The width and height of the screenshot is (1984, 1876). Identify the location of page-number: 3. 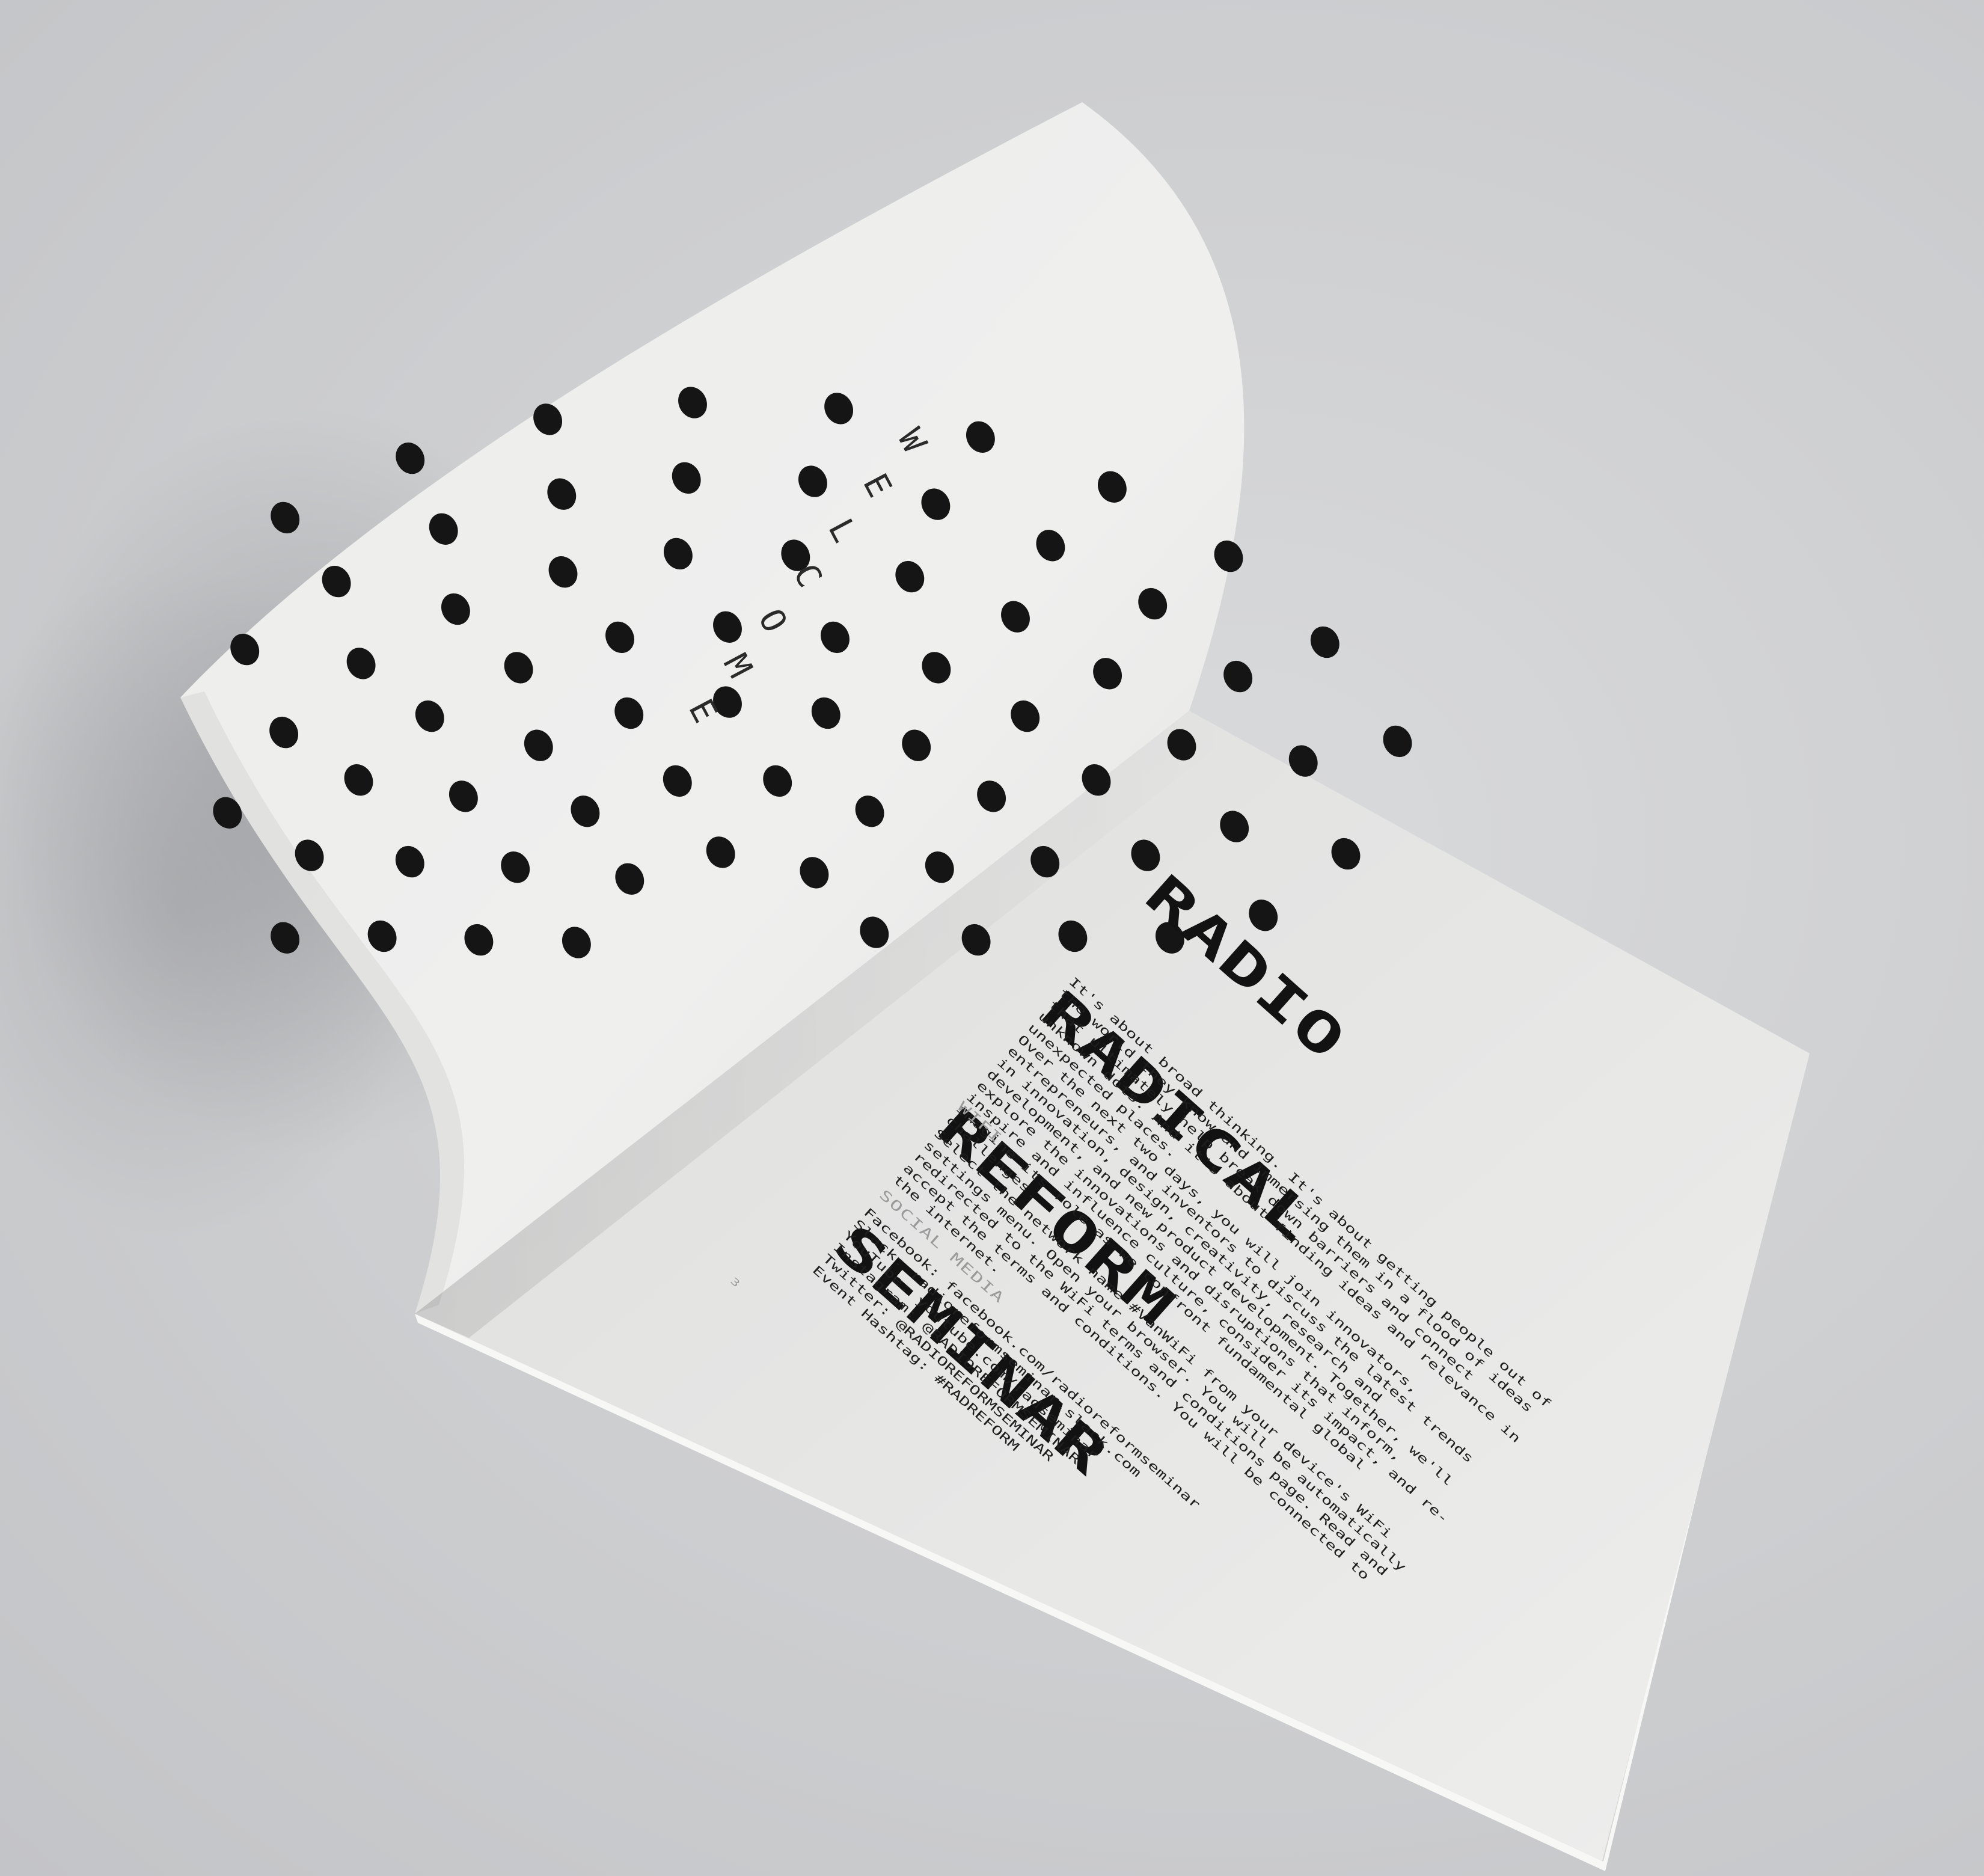
(735, 1282).